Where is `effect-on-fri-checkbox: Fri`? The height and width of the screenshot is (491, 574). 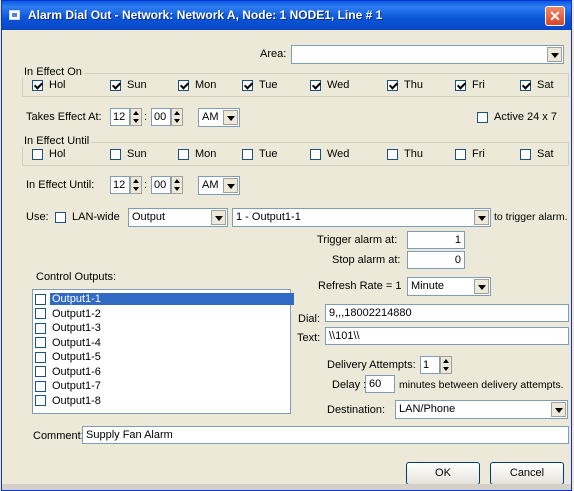 effect-on-fri-checkbox: Fri is located at coordinates (470, 85).